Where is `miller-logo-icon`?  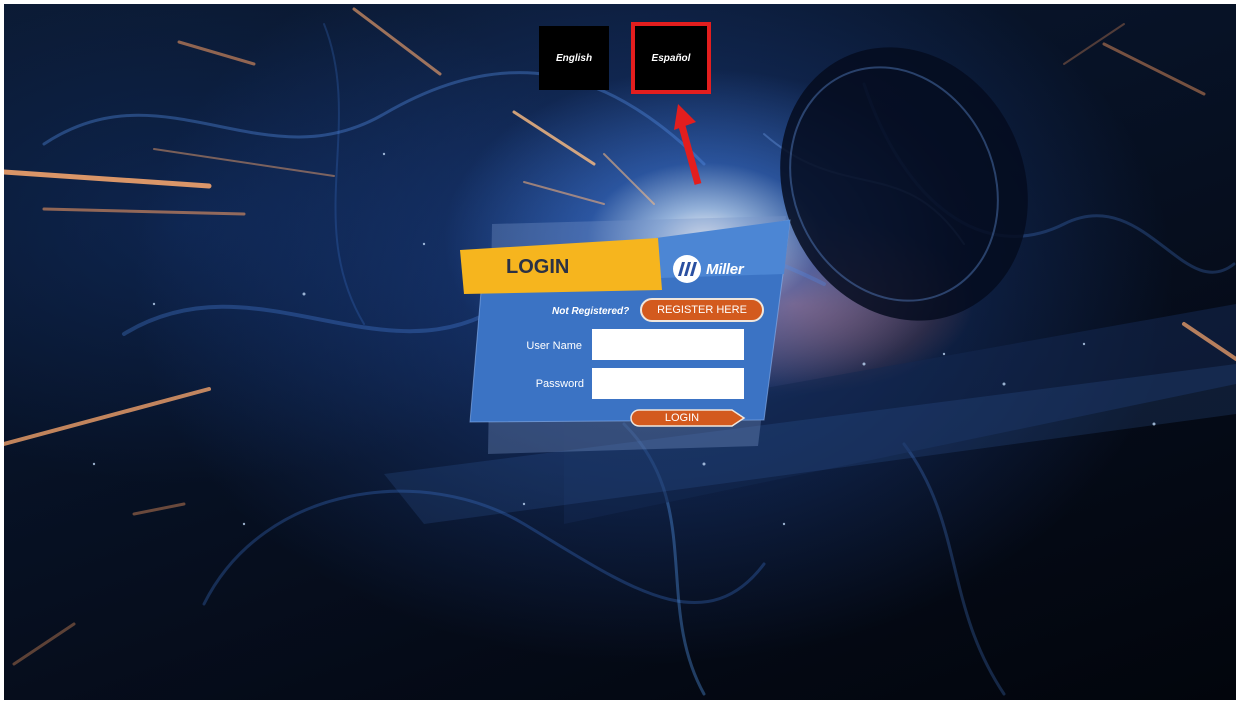
miller-logo-icon is located at coordinates (687, 269).